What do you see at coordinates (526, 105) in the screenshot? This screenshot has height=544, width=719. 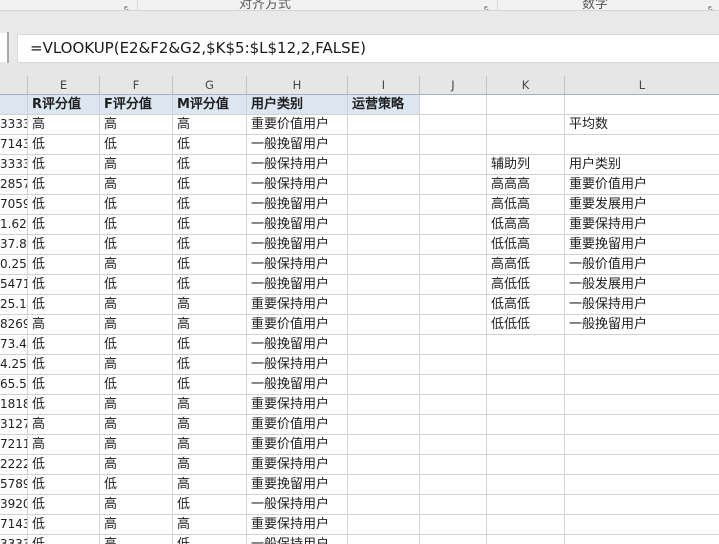 I see `cell-k1` at bounding box center [526, 105].